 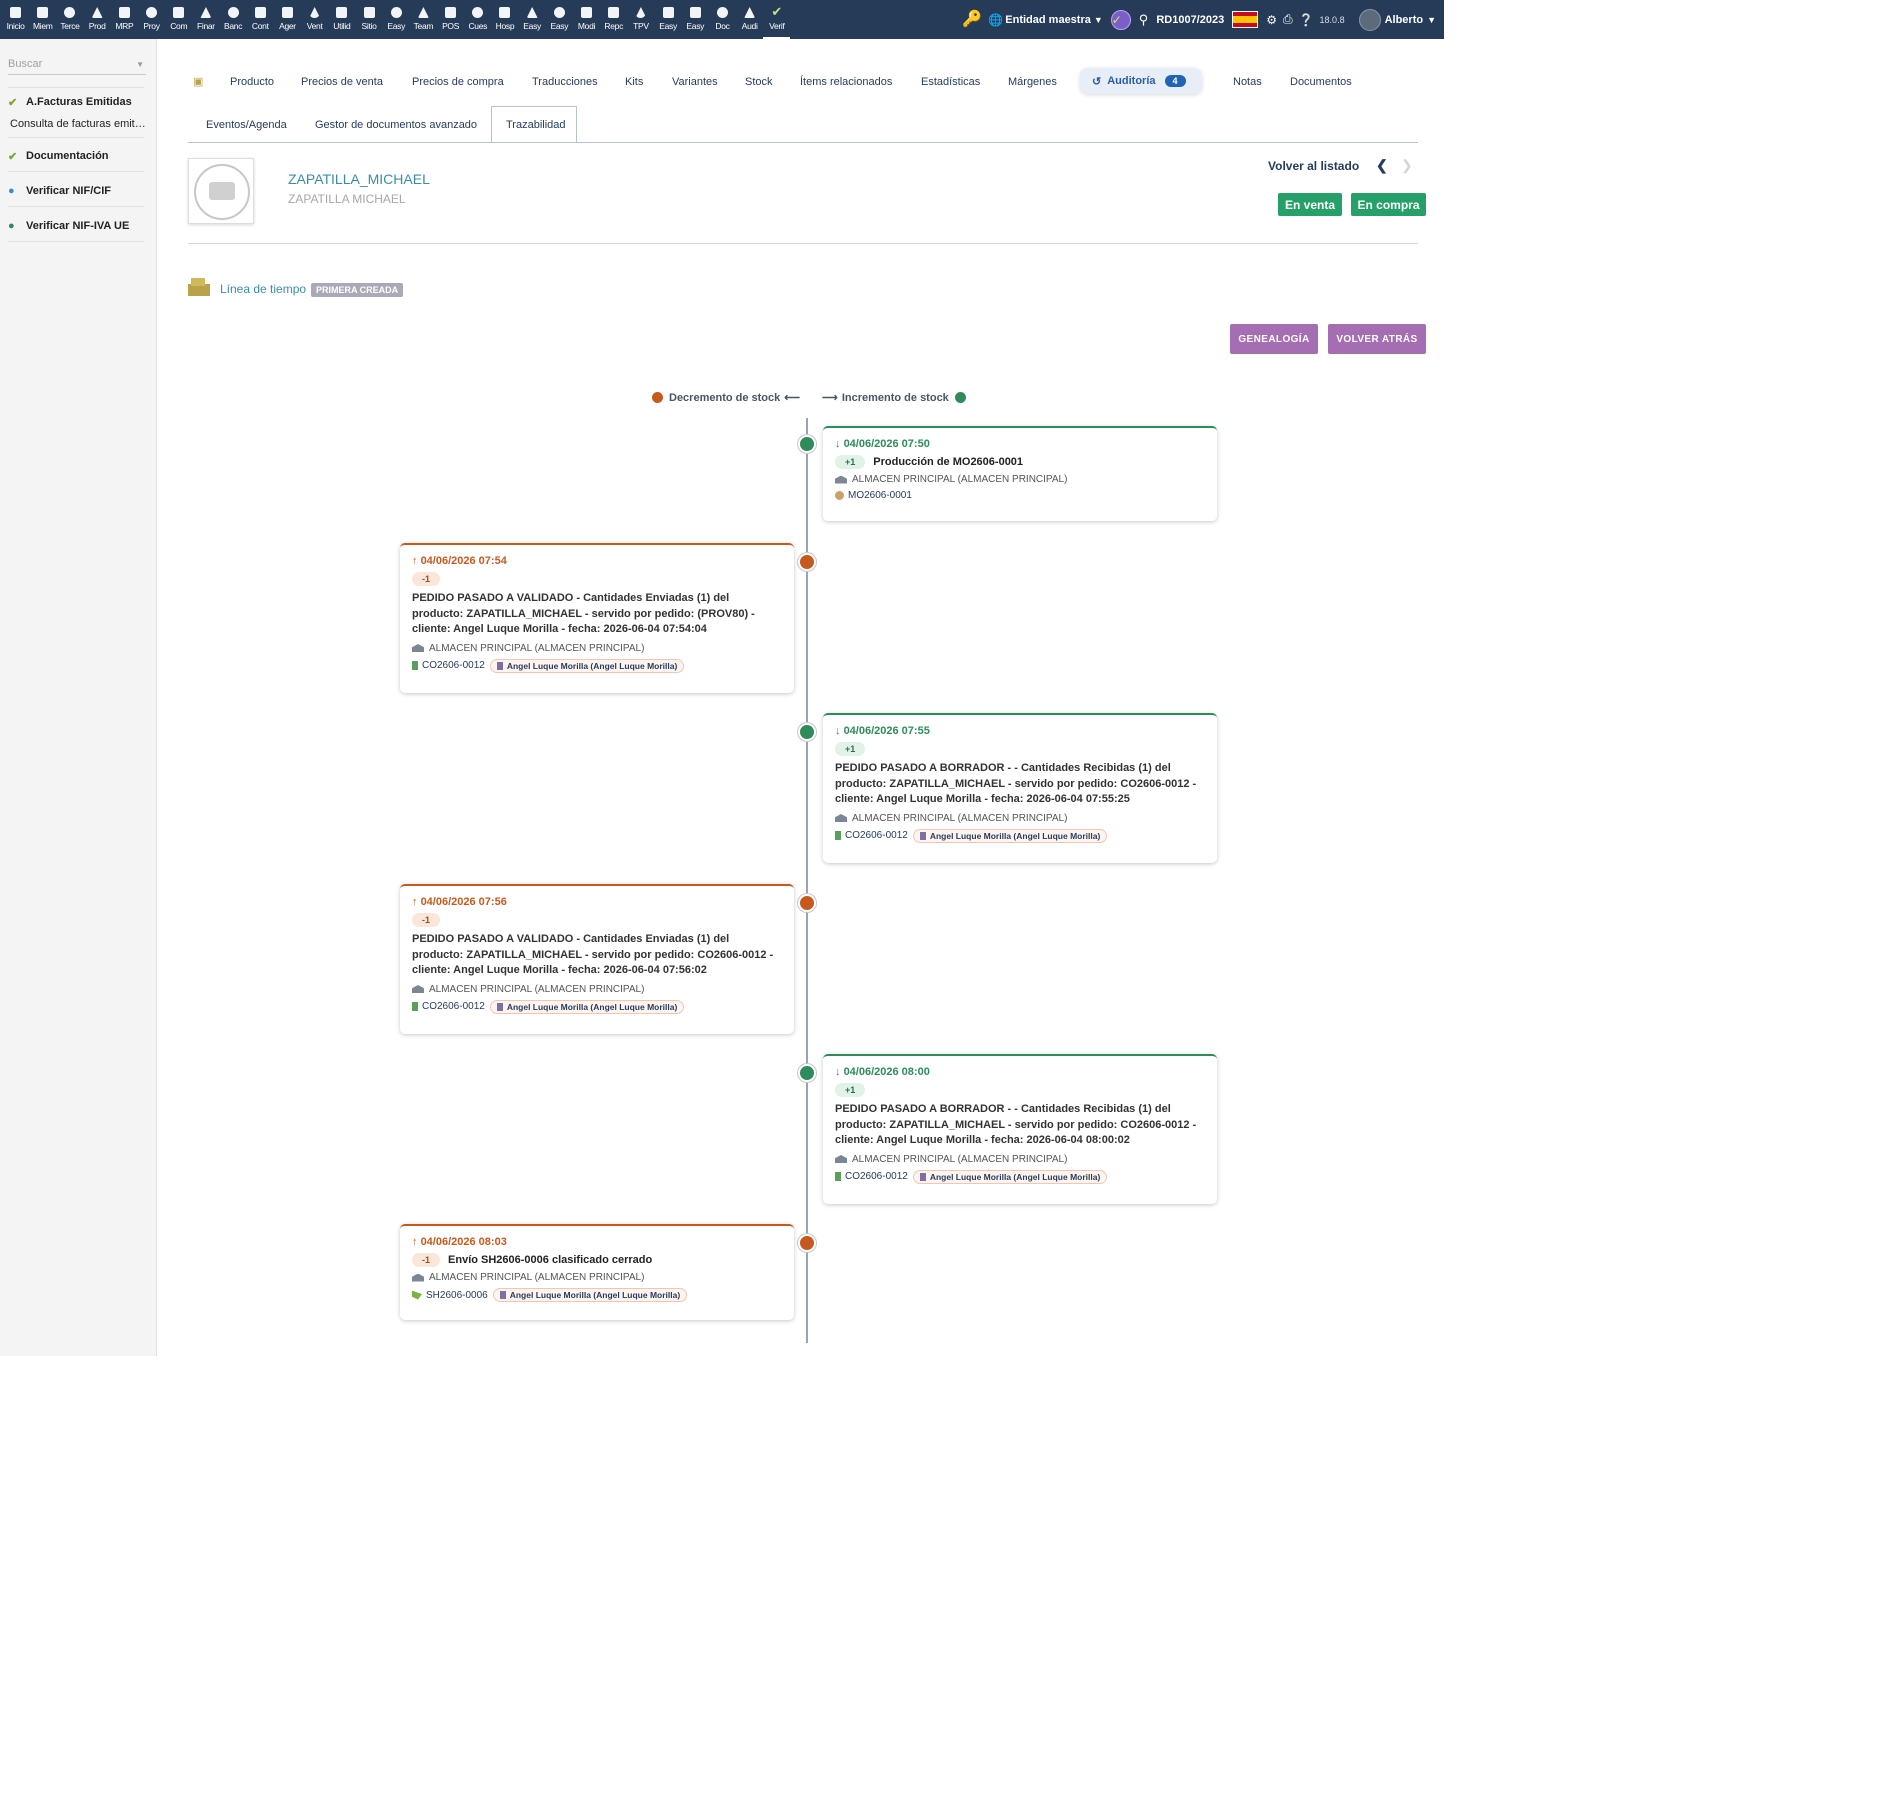 I want to click on print-icon: ⎙, so click(x=1288, y=19).